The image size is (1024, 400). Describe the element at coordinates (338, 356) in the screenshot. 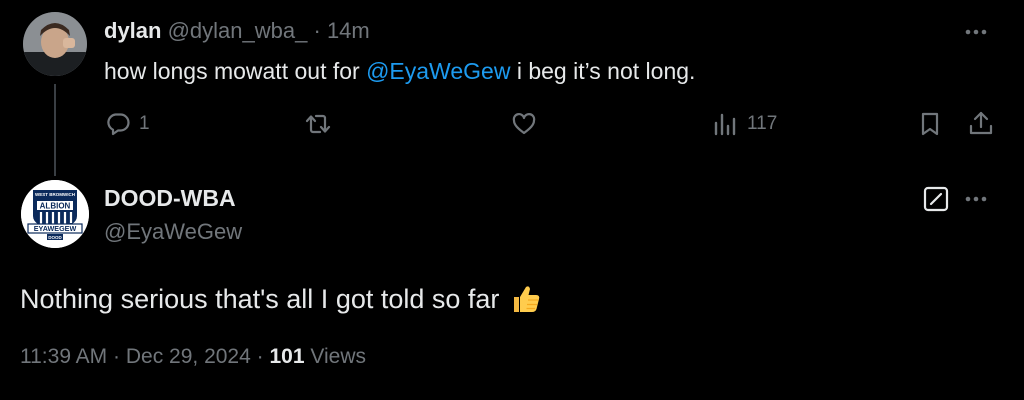

I see `views-label: Views` at that location.